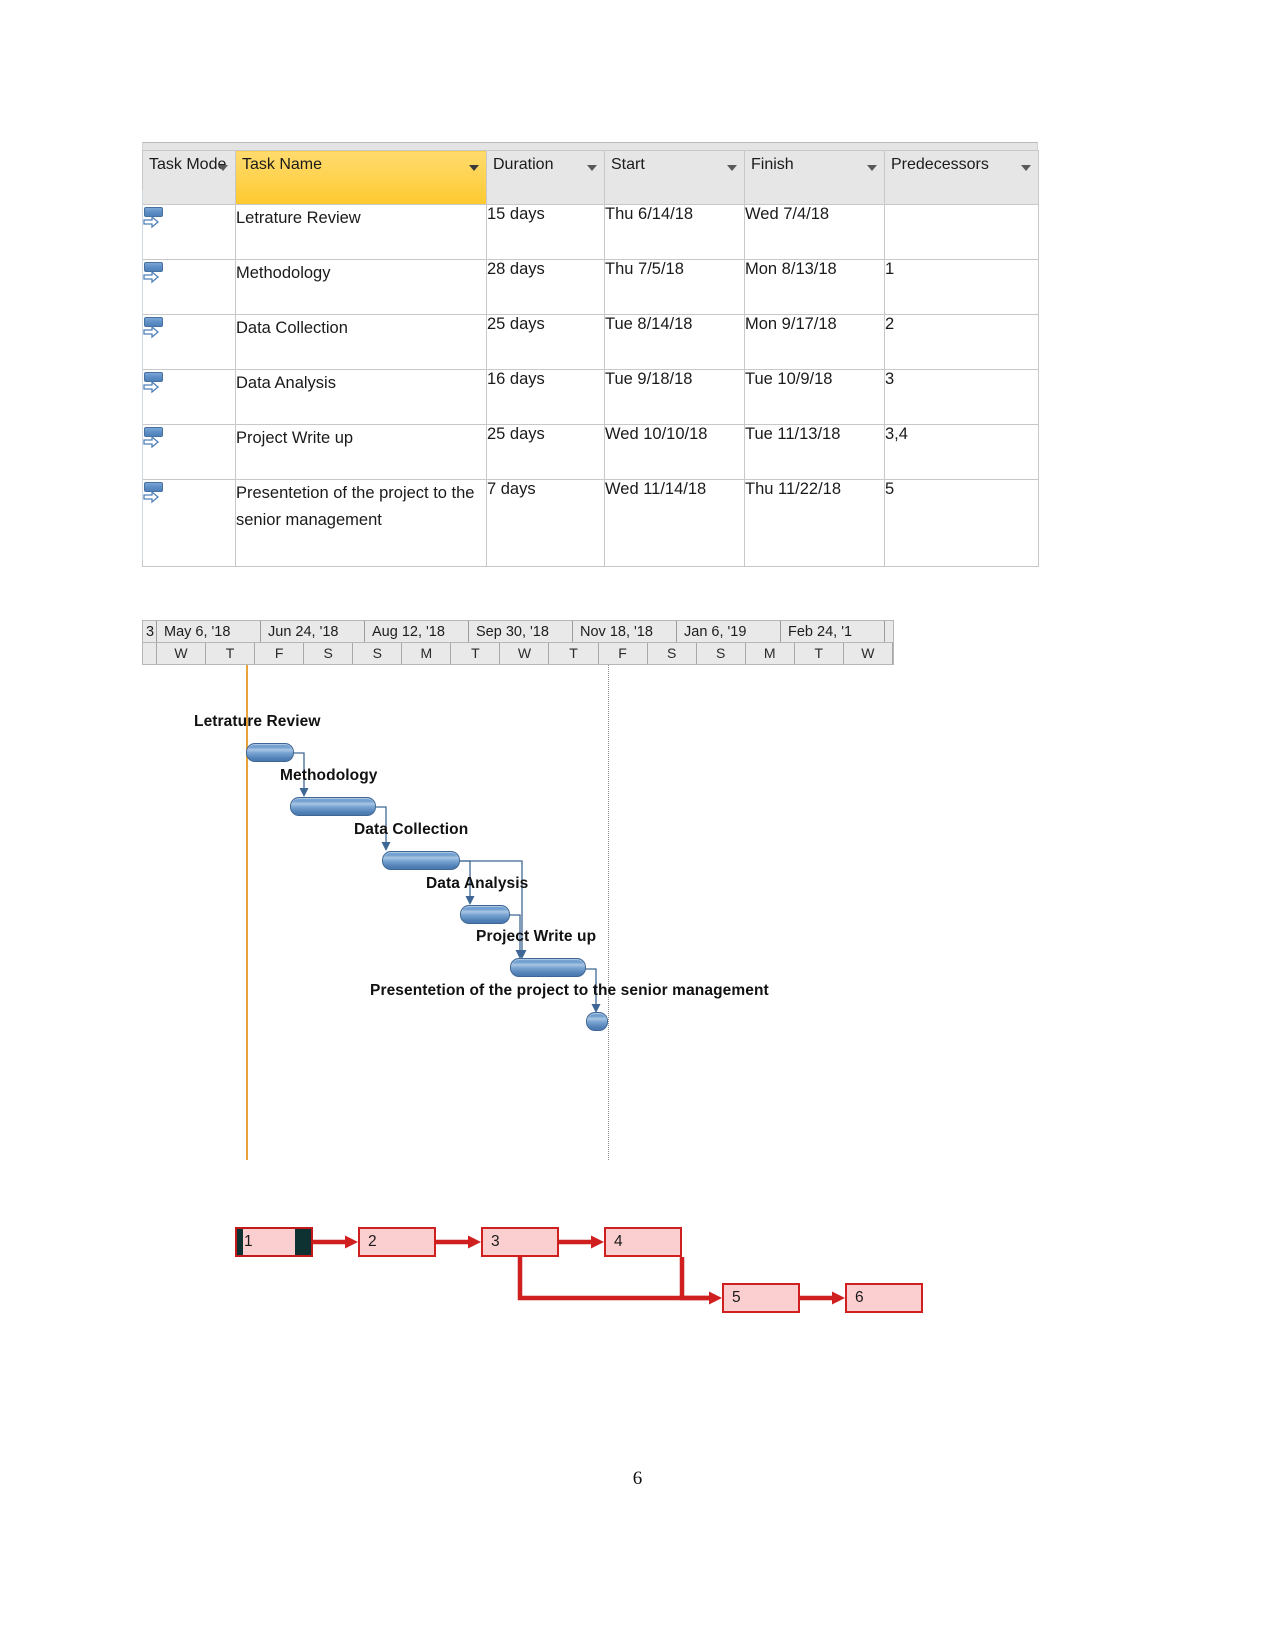  Describe the element at coordinates (511, 489) in the screenshot. I see `cell-duration-value: 7 days` at that location.